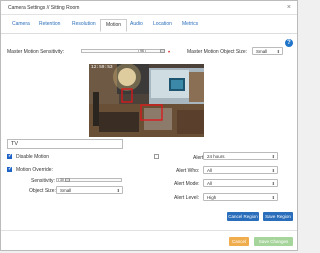 This screenshot has width=320, height=253. What do you see at coordinates (89, 190) in the screenshot?
I see `region-object-size-select: Small ⬍` at bounding box center [89, 190].